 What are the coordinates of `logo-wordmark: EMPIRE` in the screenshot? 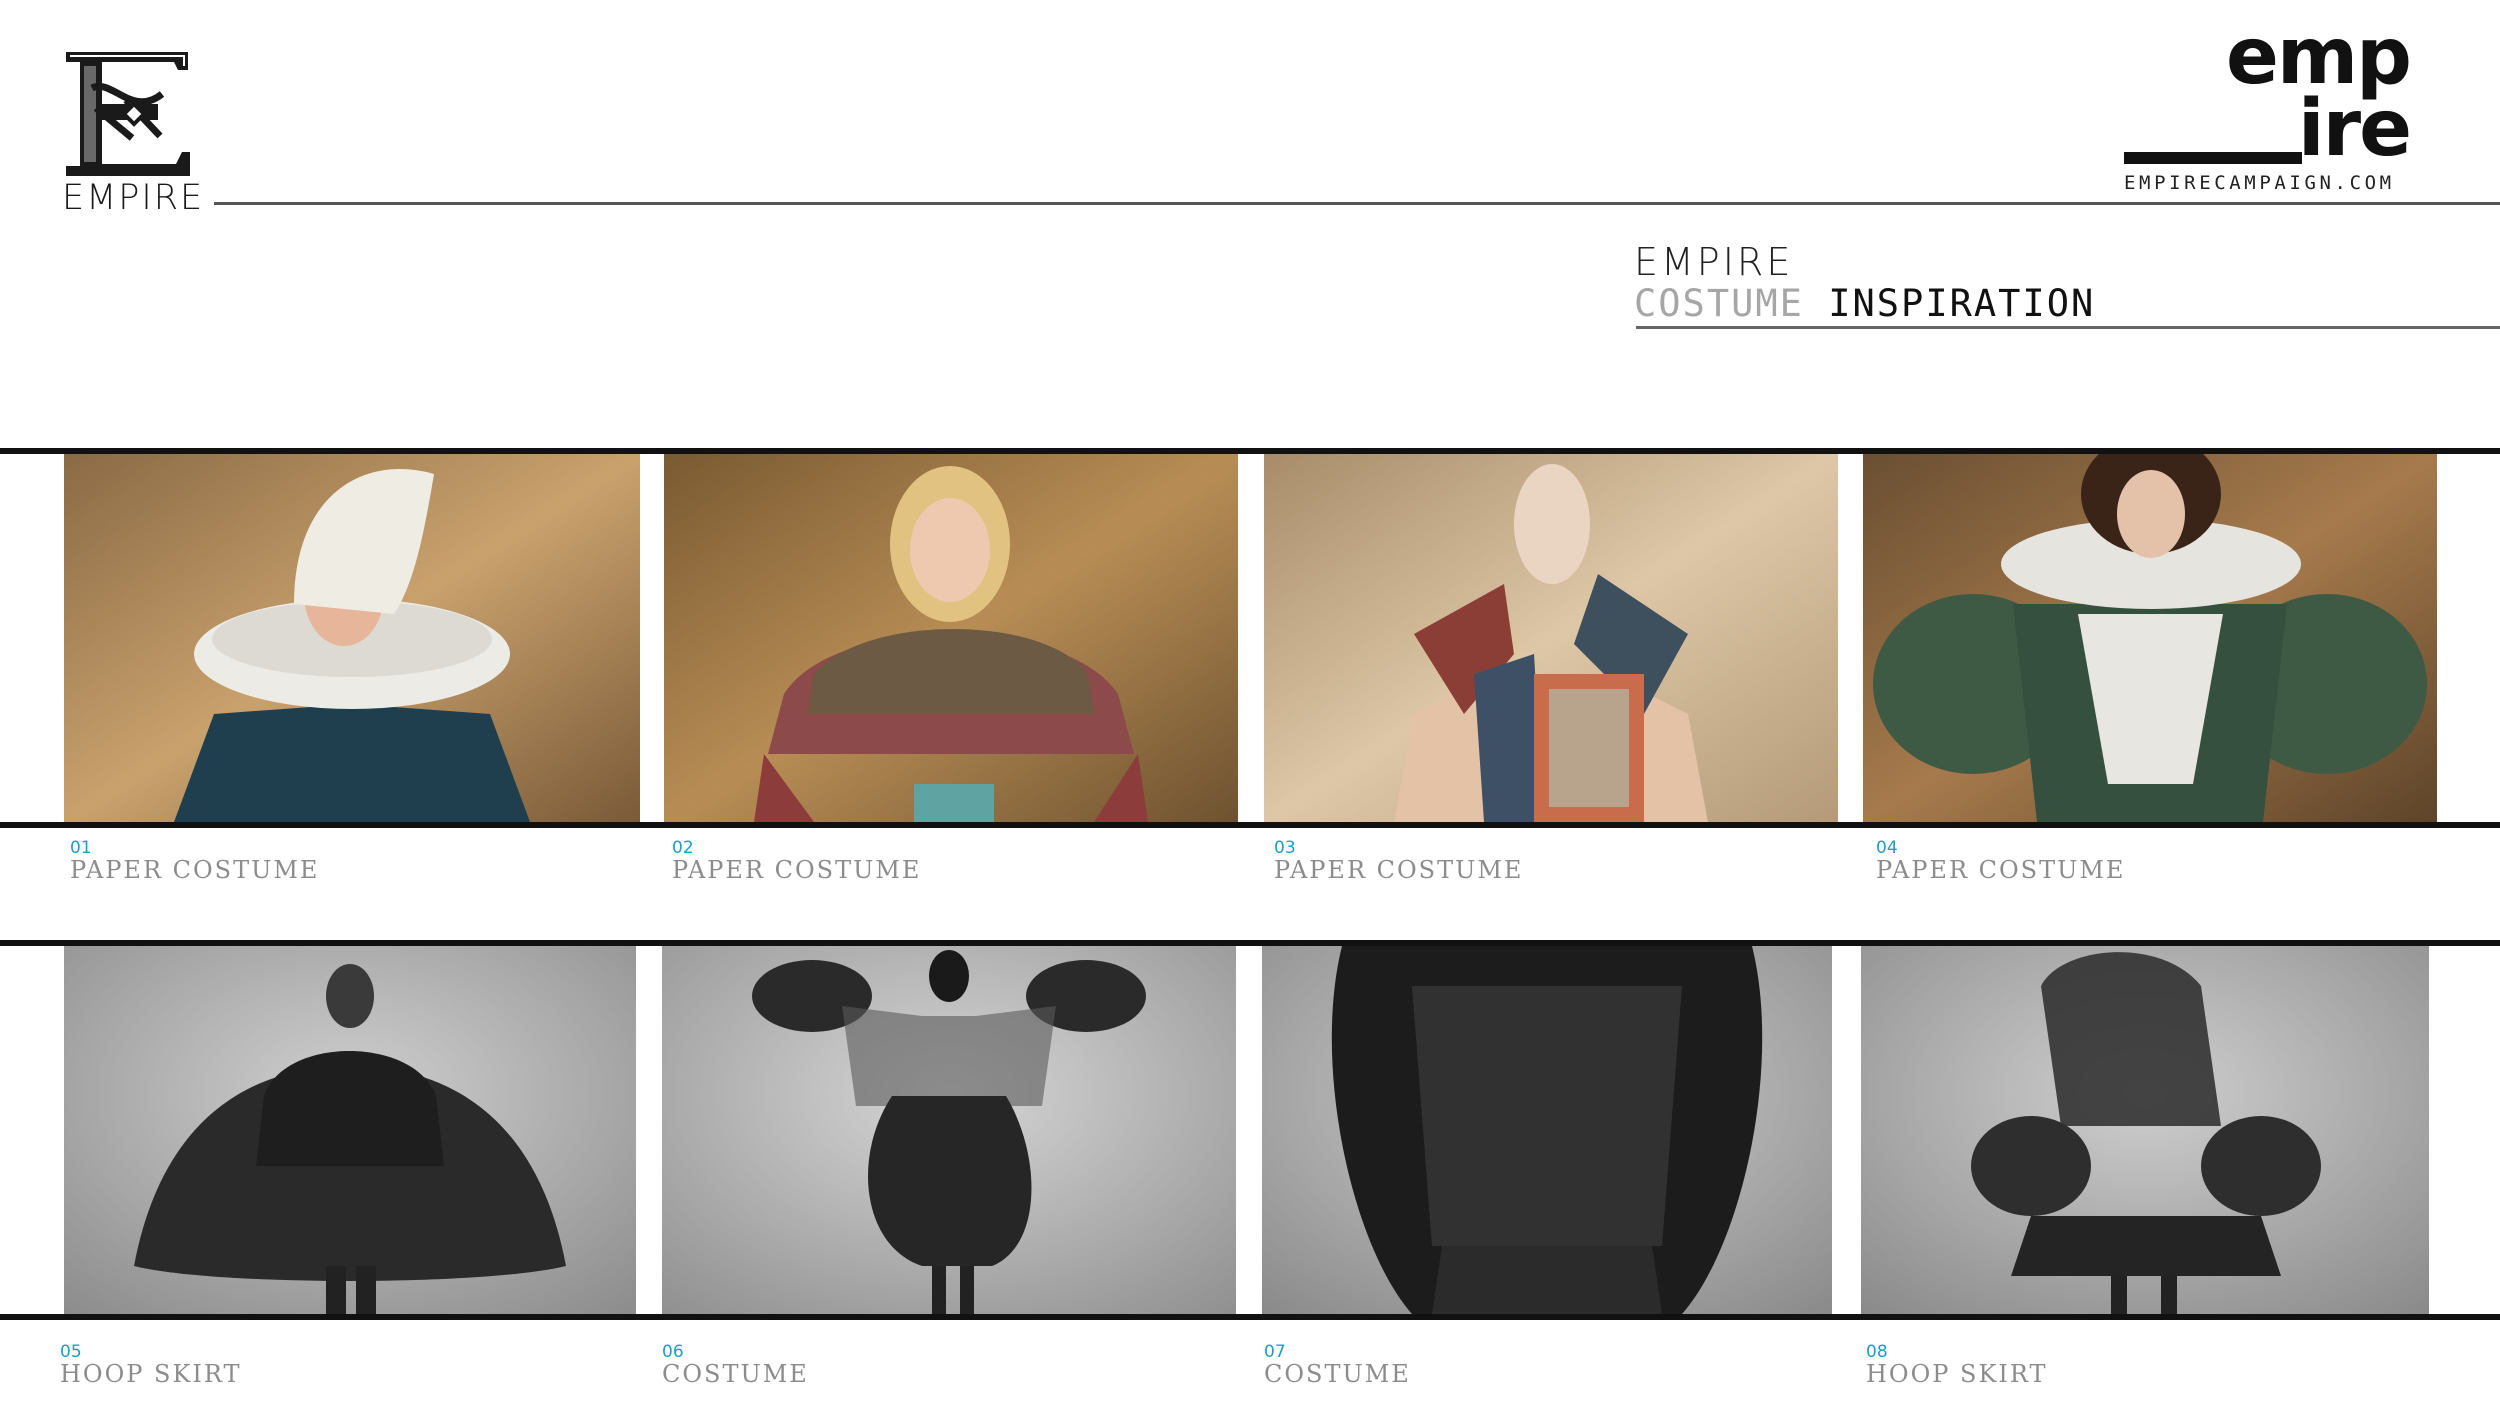 It's located at (133, 198).